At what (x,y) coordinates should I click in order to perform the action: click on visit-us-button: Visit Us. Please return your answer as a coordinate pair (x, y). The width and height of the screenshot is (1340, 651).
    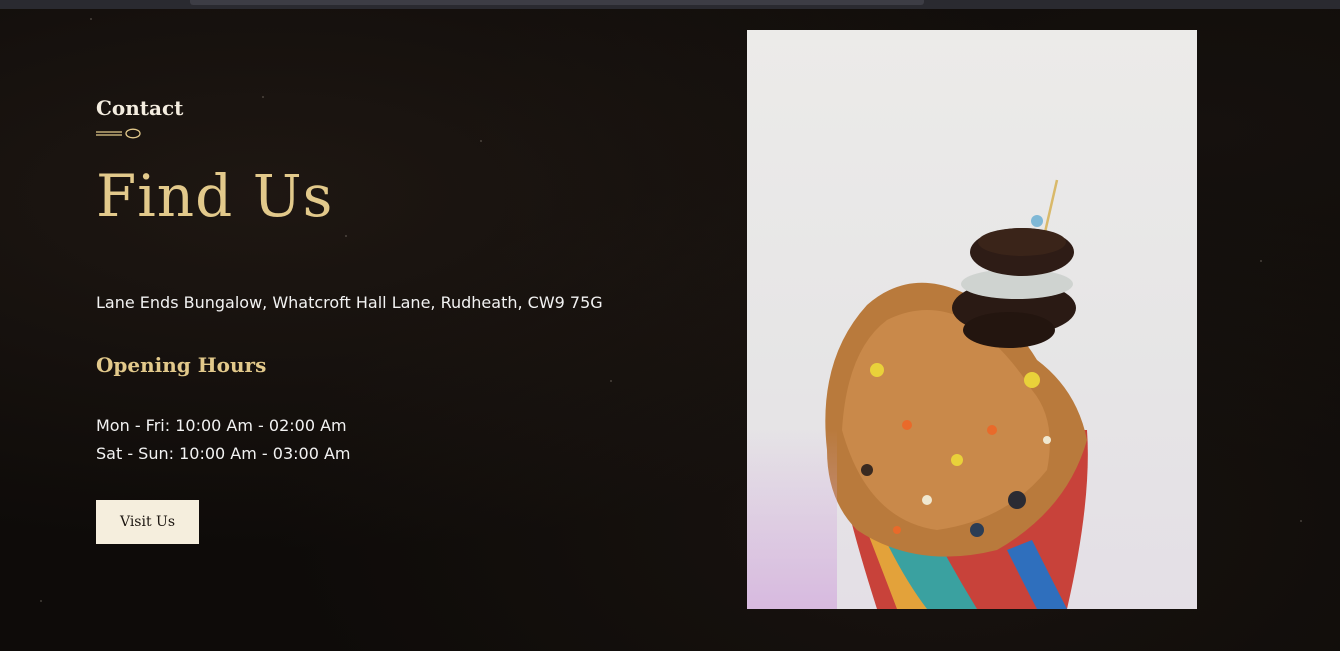
    Looking at the image, I should click on (147, 522).